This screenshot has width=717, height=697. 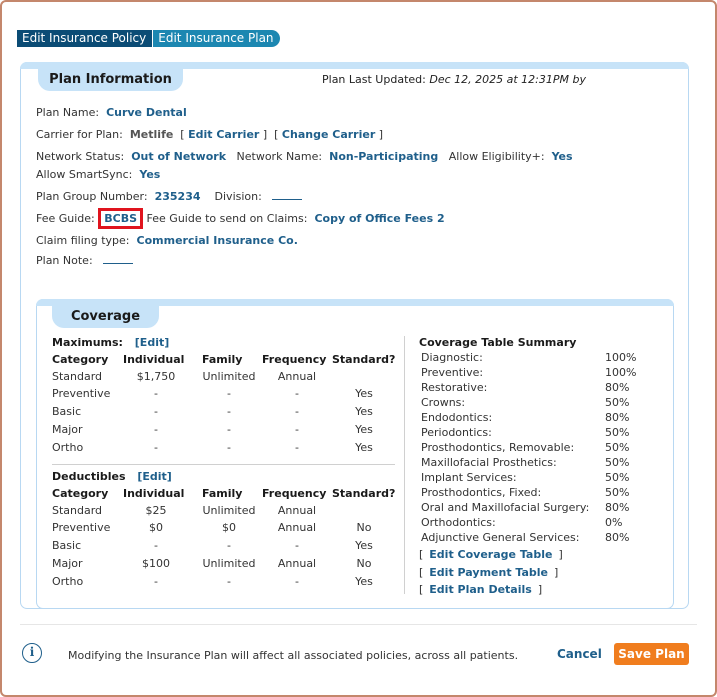 What do you see at coordinates (452, 357) in the screenshot?
I see `summary-category: Diagnostic:` at bounding box center [452, 357].